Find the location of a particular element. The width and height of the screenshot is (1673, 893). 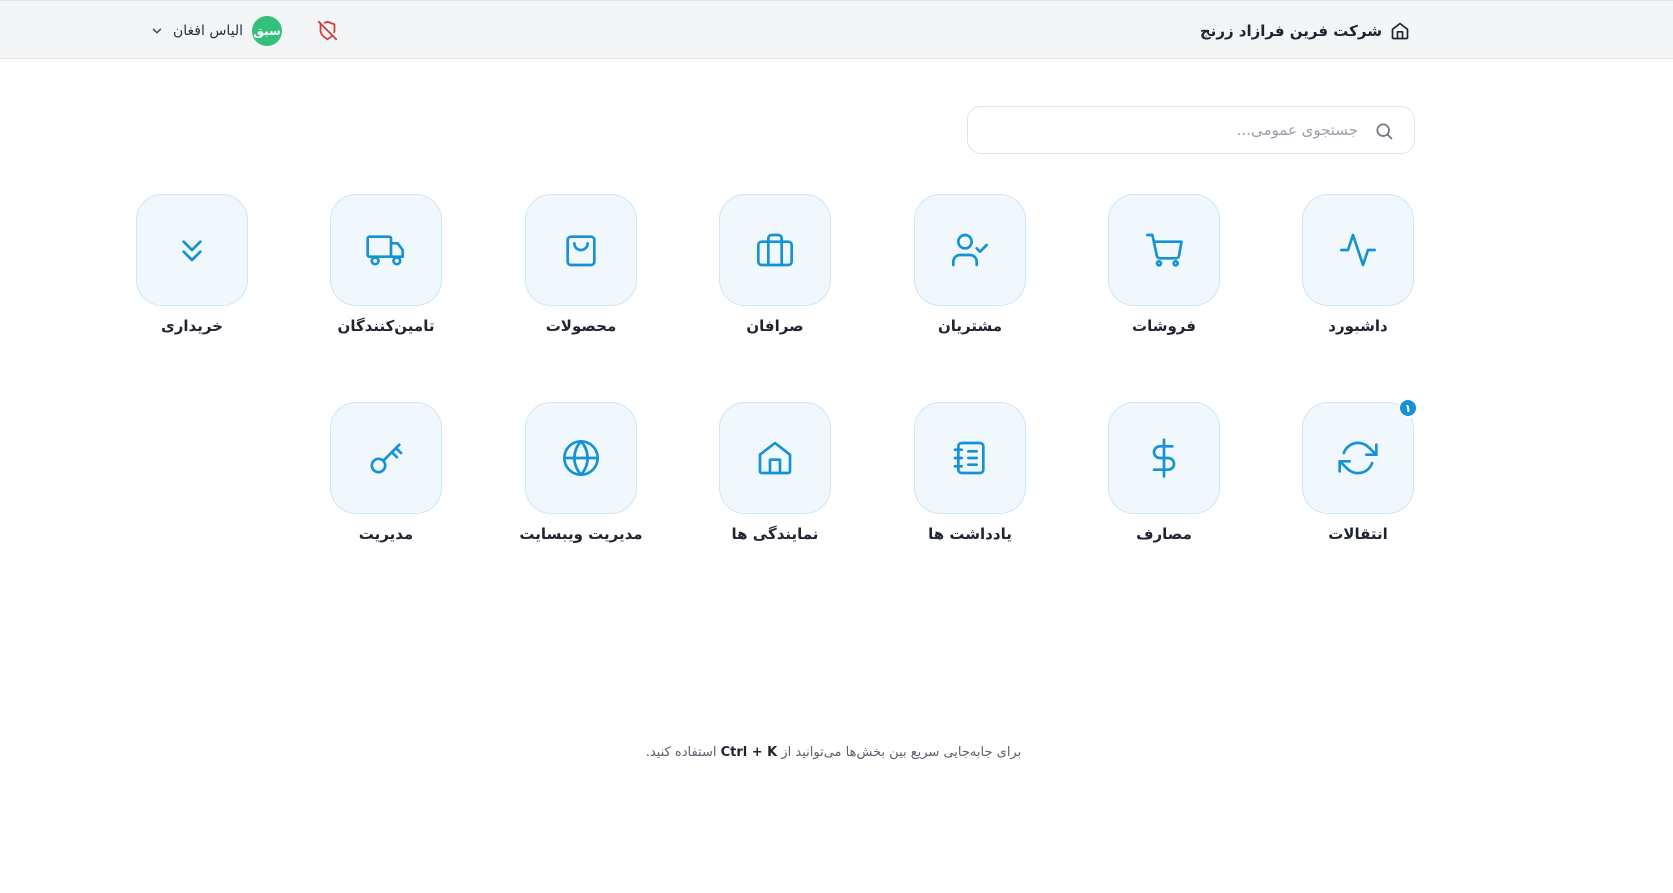

shopping-bag-icon is located at coordinates (581, 251).